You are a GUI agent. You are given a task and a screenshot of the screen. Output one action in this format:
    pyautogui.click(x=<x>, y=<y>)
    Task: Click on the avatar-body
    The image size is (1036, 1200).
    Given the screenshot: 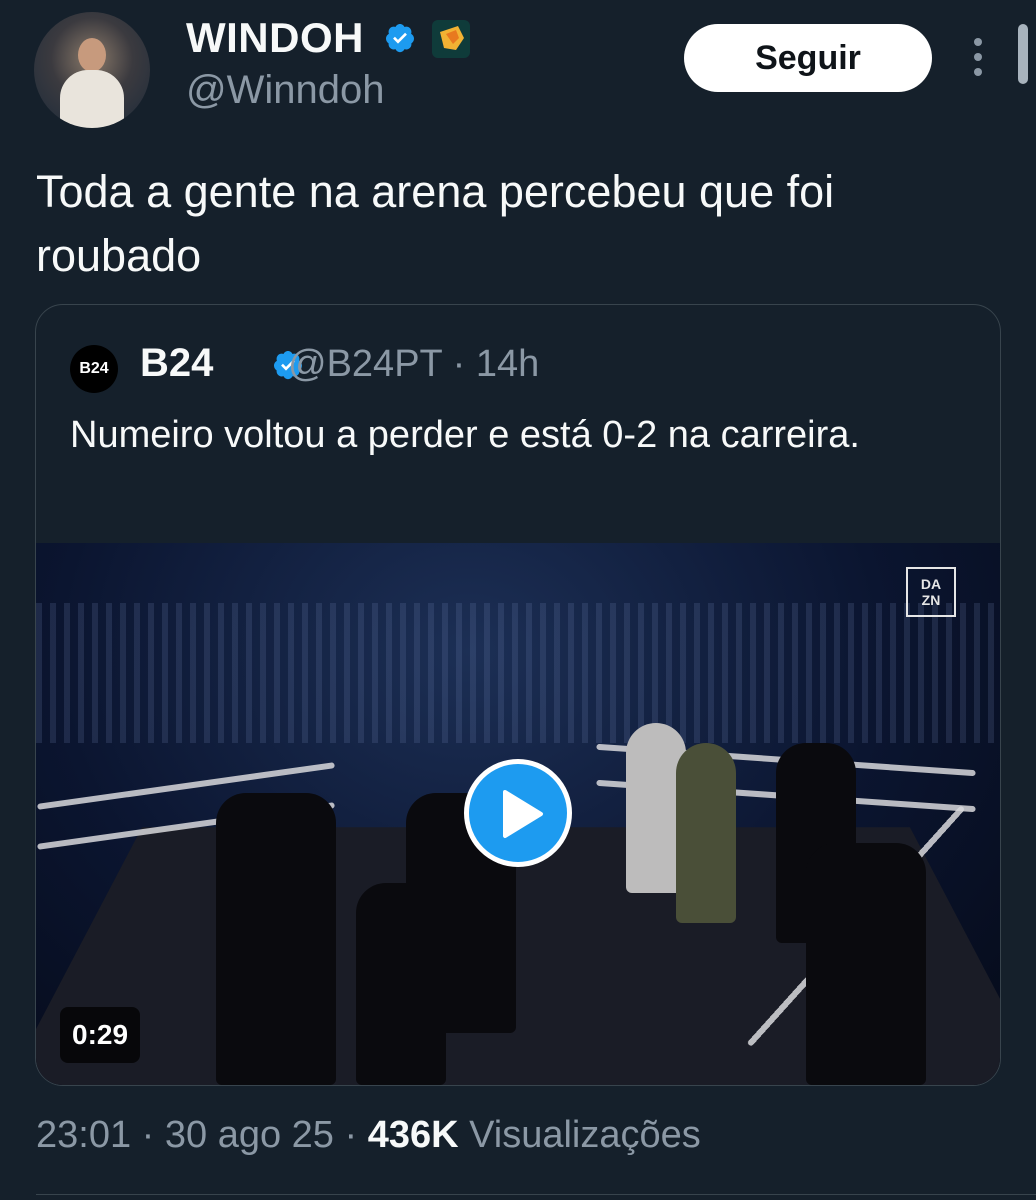 What is the action you would take?
    pyautogui.click(x=92, y=99)
    